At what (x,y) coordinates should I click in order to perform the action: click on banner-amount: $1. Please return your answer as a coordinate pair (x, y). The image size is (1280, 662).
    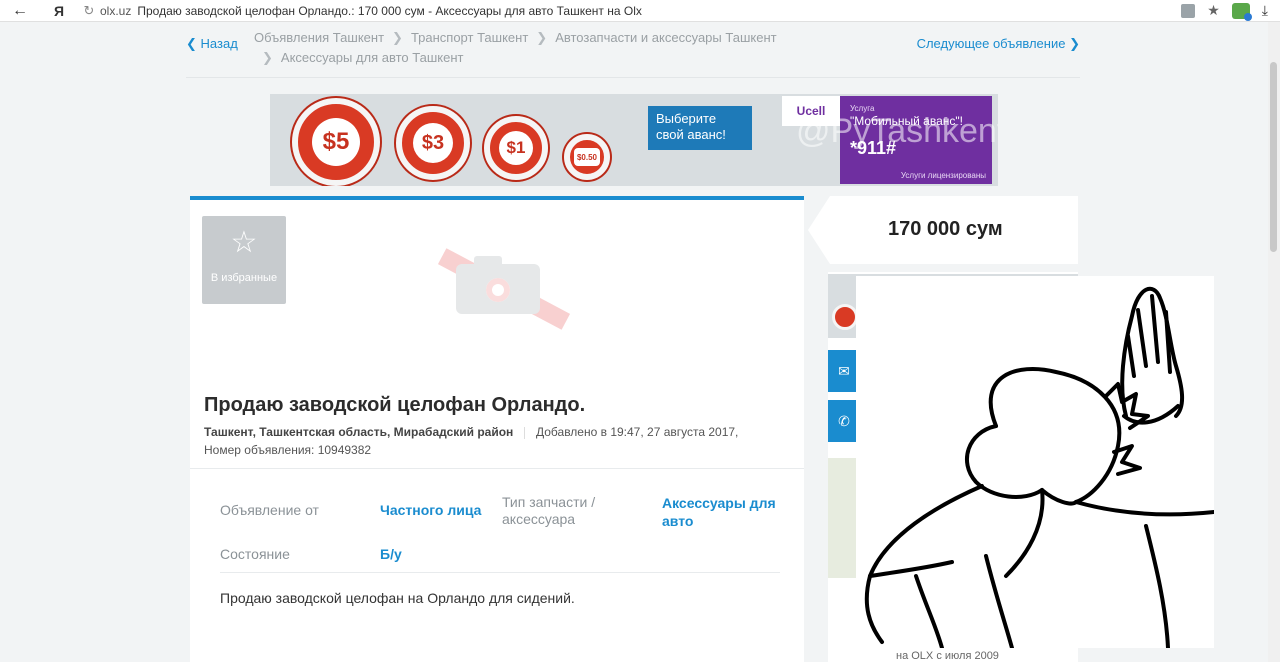
    Looking at the image, I should click on (516, 148).